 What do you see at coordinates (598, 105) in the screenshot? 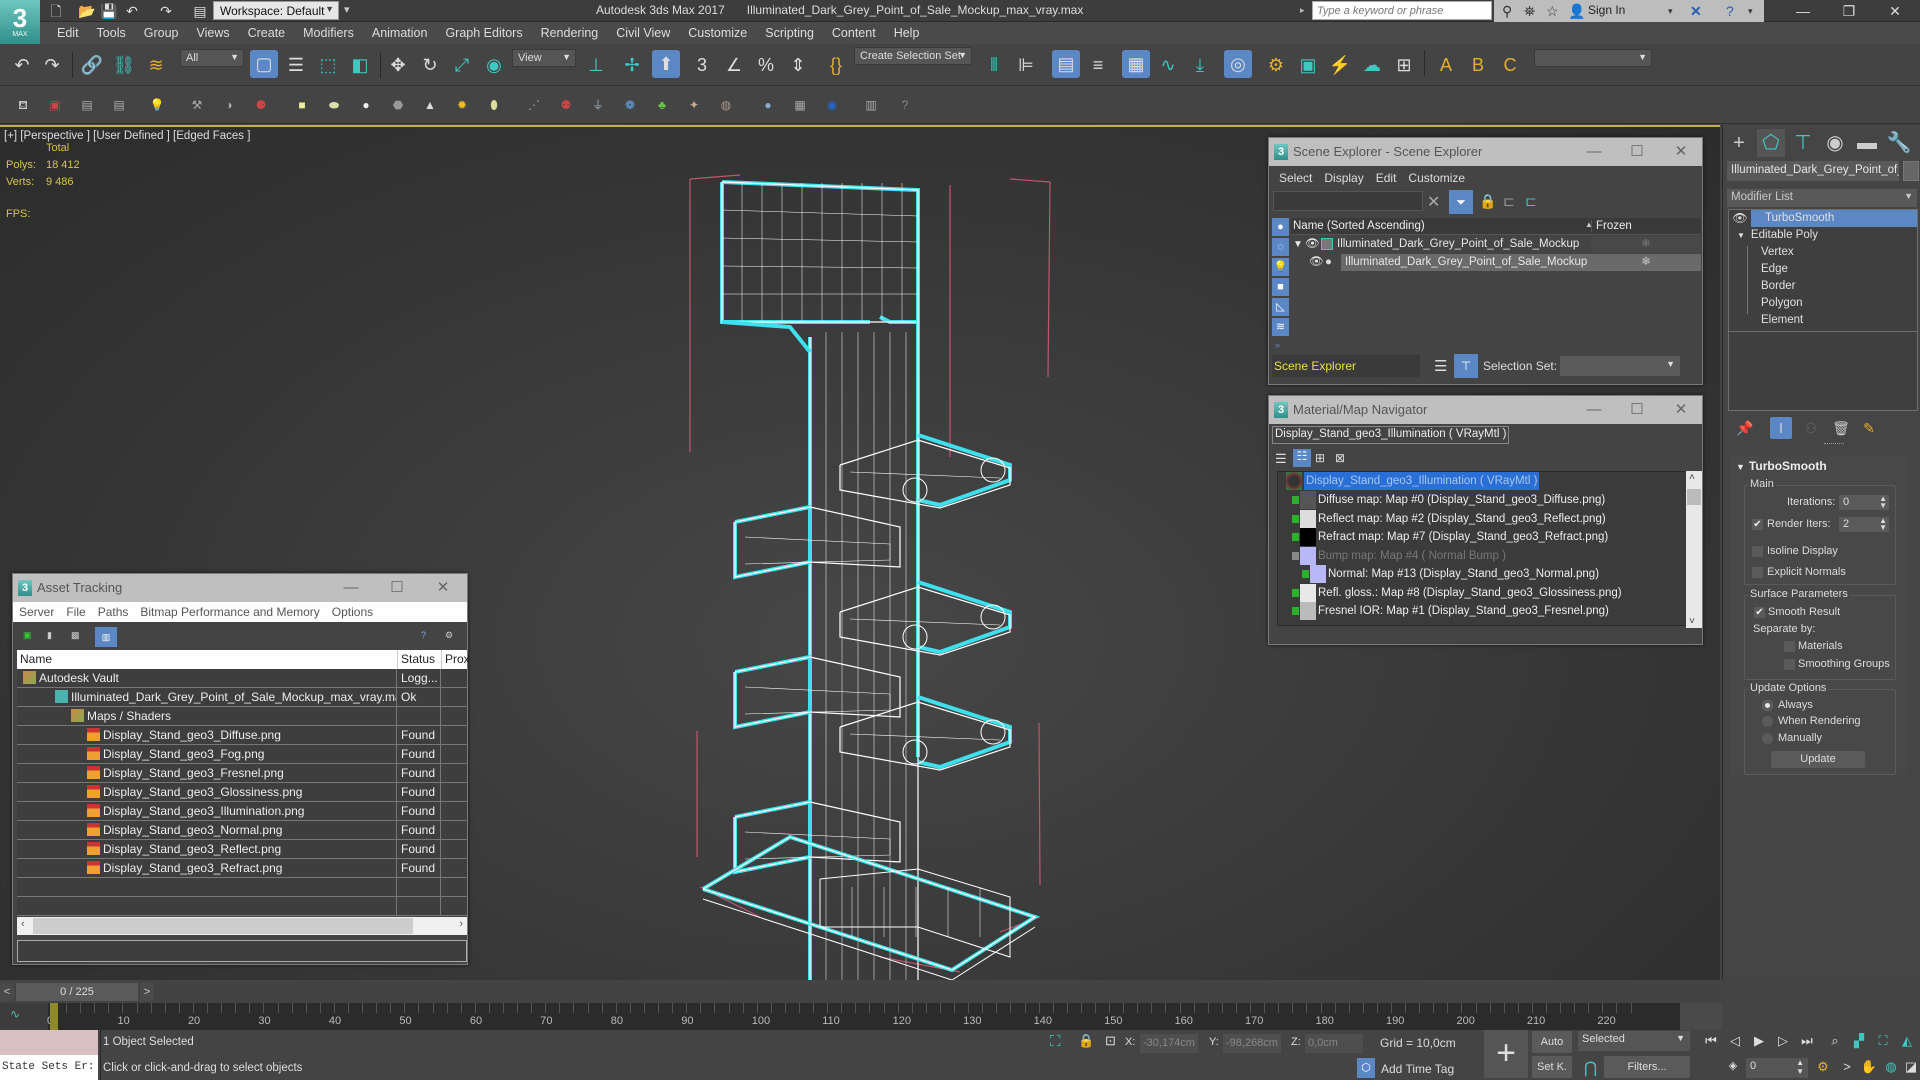
I see `vray-plane-icon: ⏚` at bounding box center [598, 105].